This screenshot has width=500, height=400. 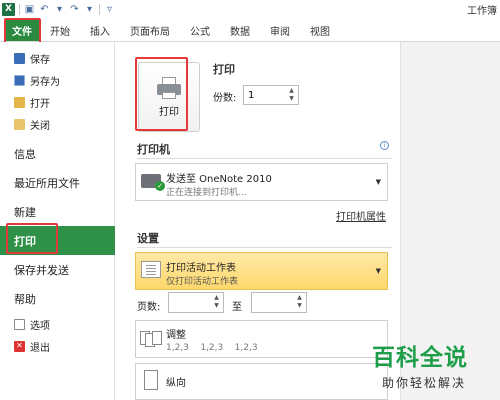 I want to click on copies-input, so click(x=263, y=95).